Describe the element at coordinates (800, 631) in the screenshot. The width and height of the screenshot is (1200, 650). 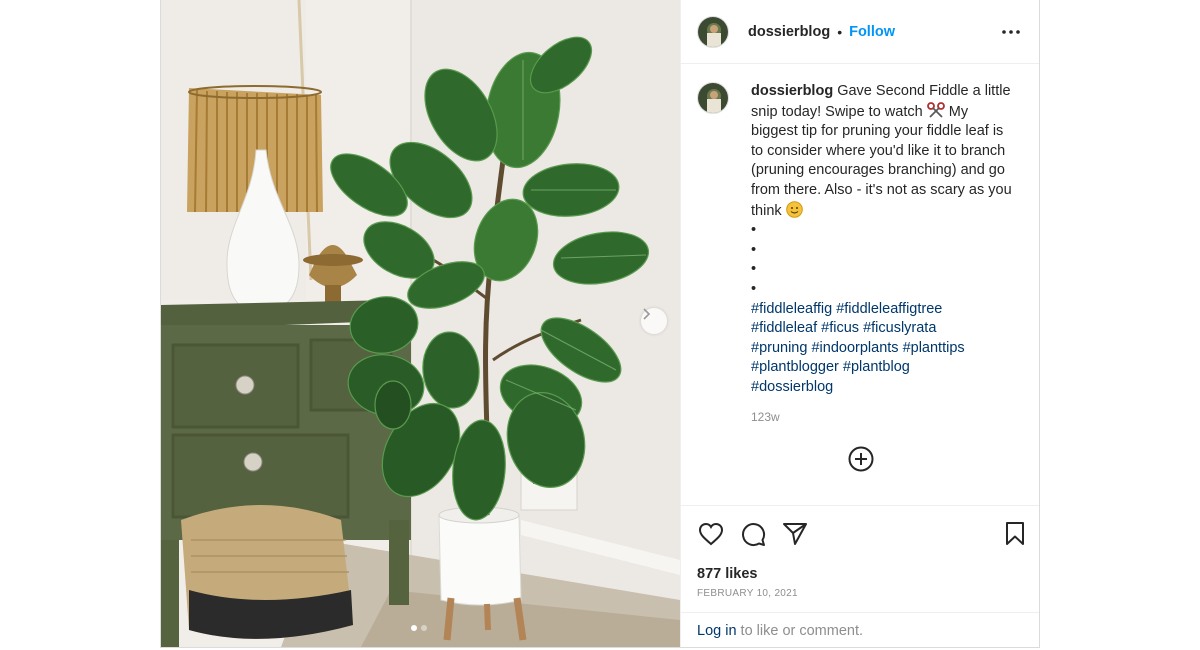
I see `login-prompt-text: to like or comment.` at that location.